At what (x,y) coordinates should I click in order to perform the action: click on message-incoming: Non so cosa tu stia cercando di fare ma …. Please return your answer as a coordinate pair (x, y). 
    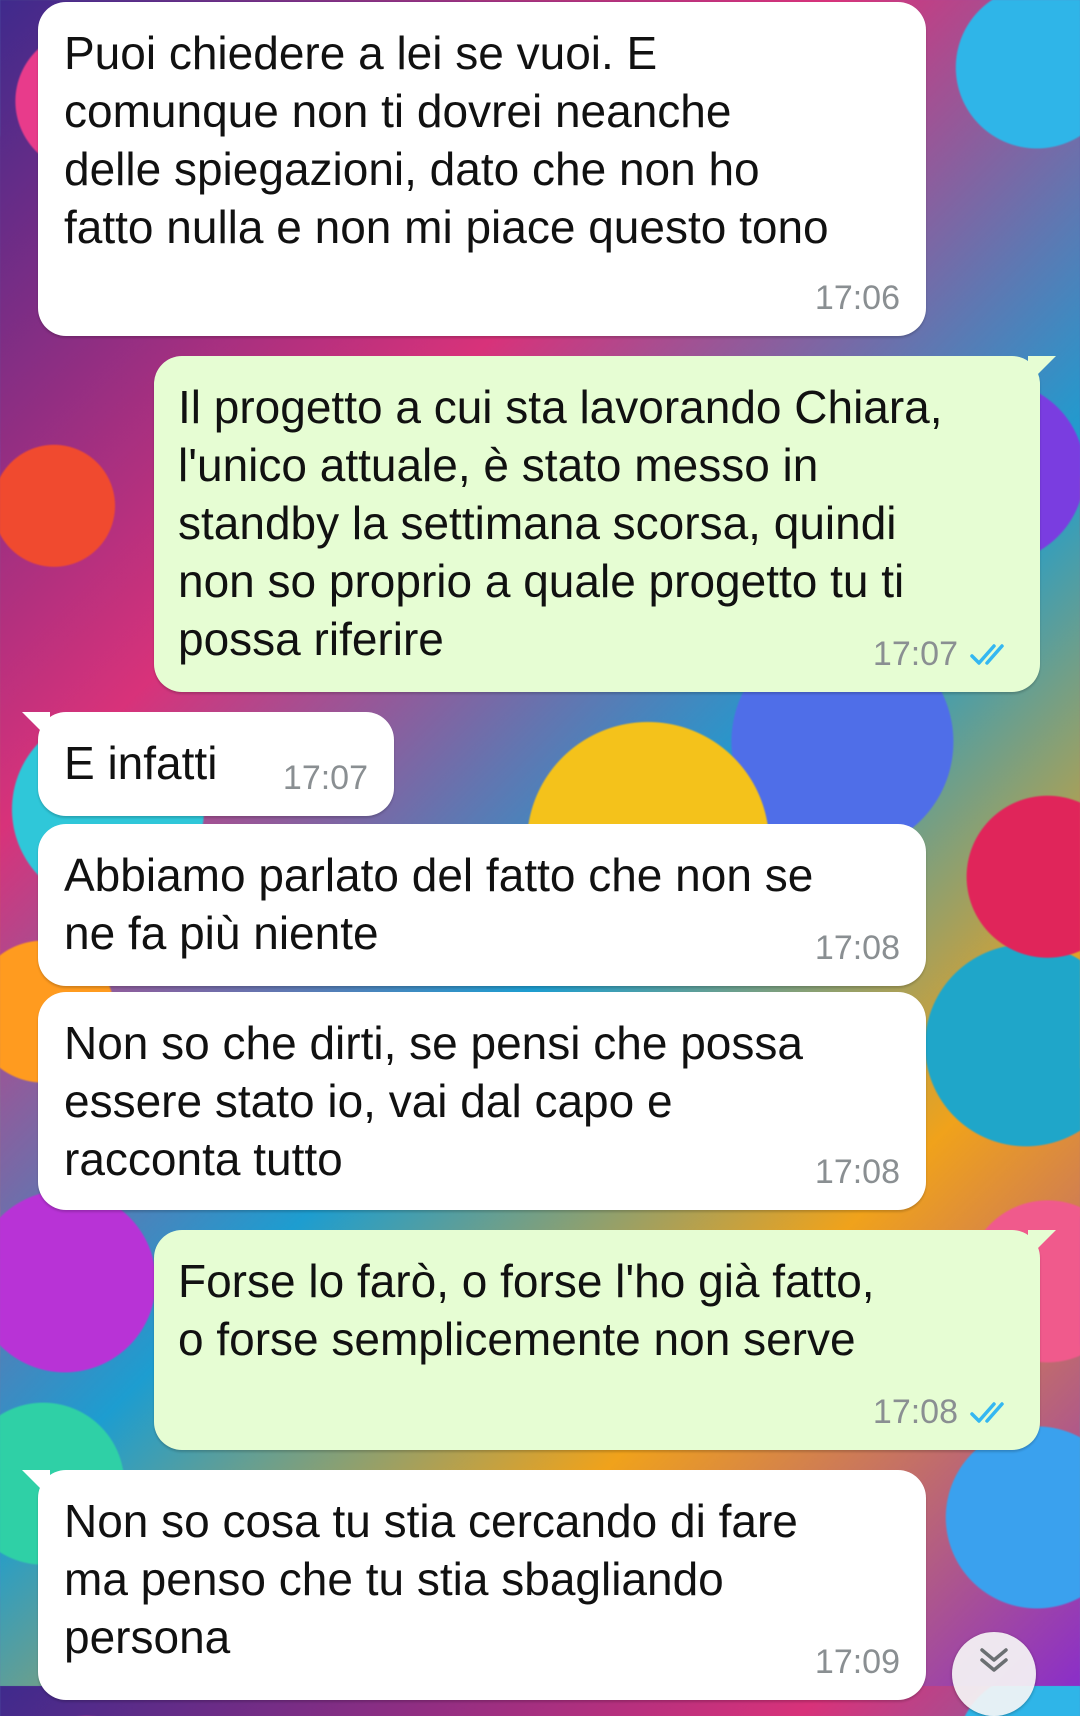
    Looking at the image, I should click on (474, 1585).